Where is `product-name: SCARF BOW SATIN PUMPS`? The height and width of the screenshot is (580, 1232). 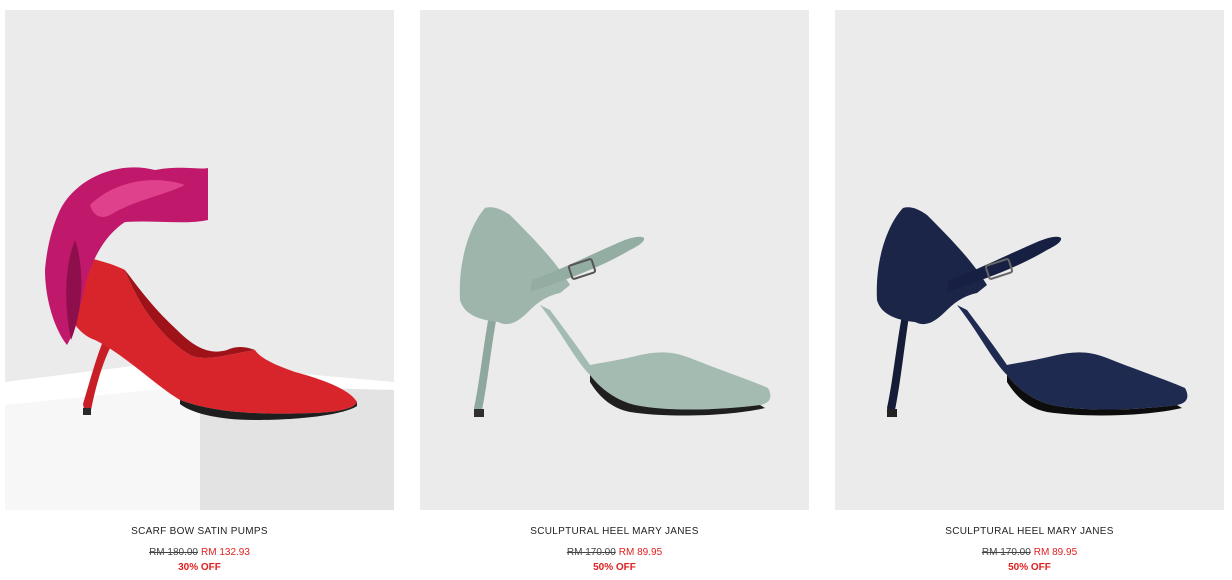
product-name: SCARF BOW SATIN PUMPS is located at coordinates (199, 532).